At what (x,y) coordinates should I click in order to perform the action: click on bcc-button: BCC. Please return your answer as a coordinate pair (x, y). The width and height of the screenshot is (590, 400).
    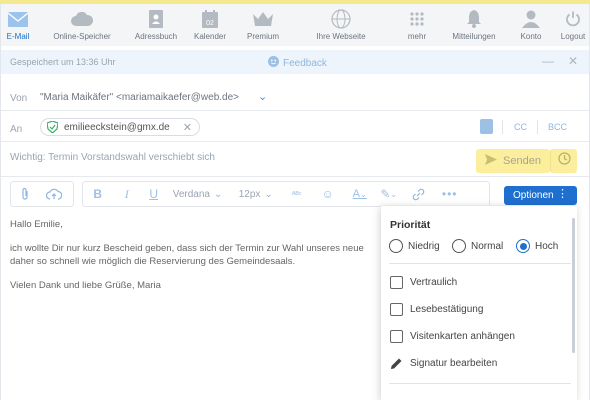
    Looking at the image, I should click on (557, 127).